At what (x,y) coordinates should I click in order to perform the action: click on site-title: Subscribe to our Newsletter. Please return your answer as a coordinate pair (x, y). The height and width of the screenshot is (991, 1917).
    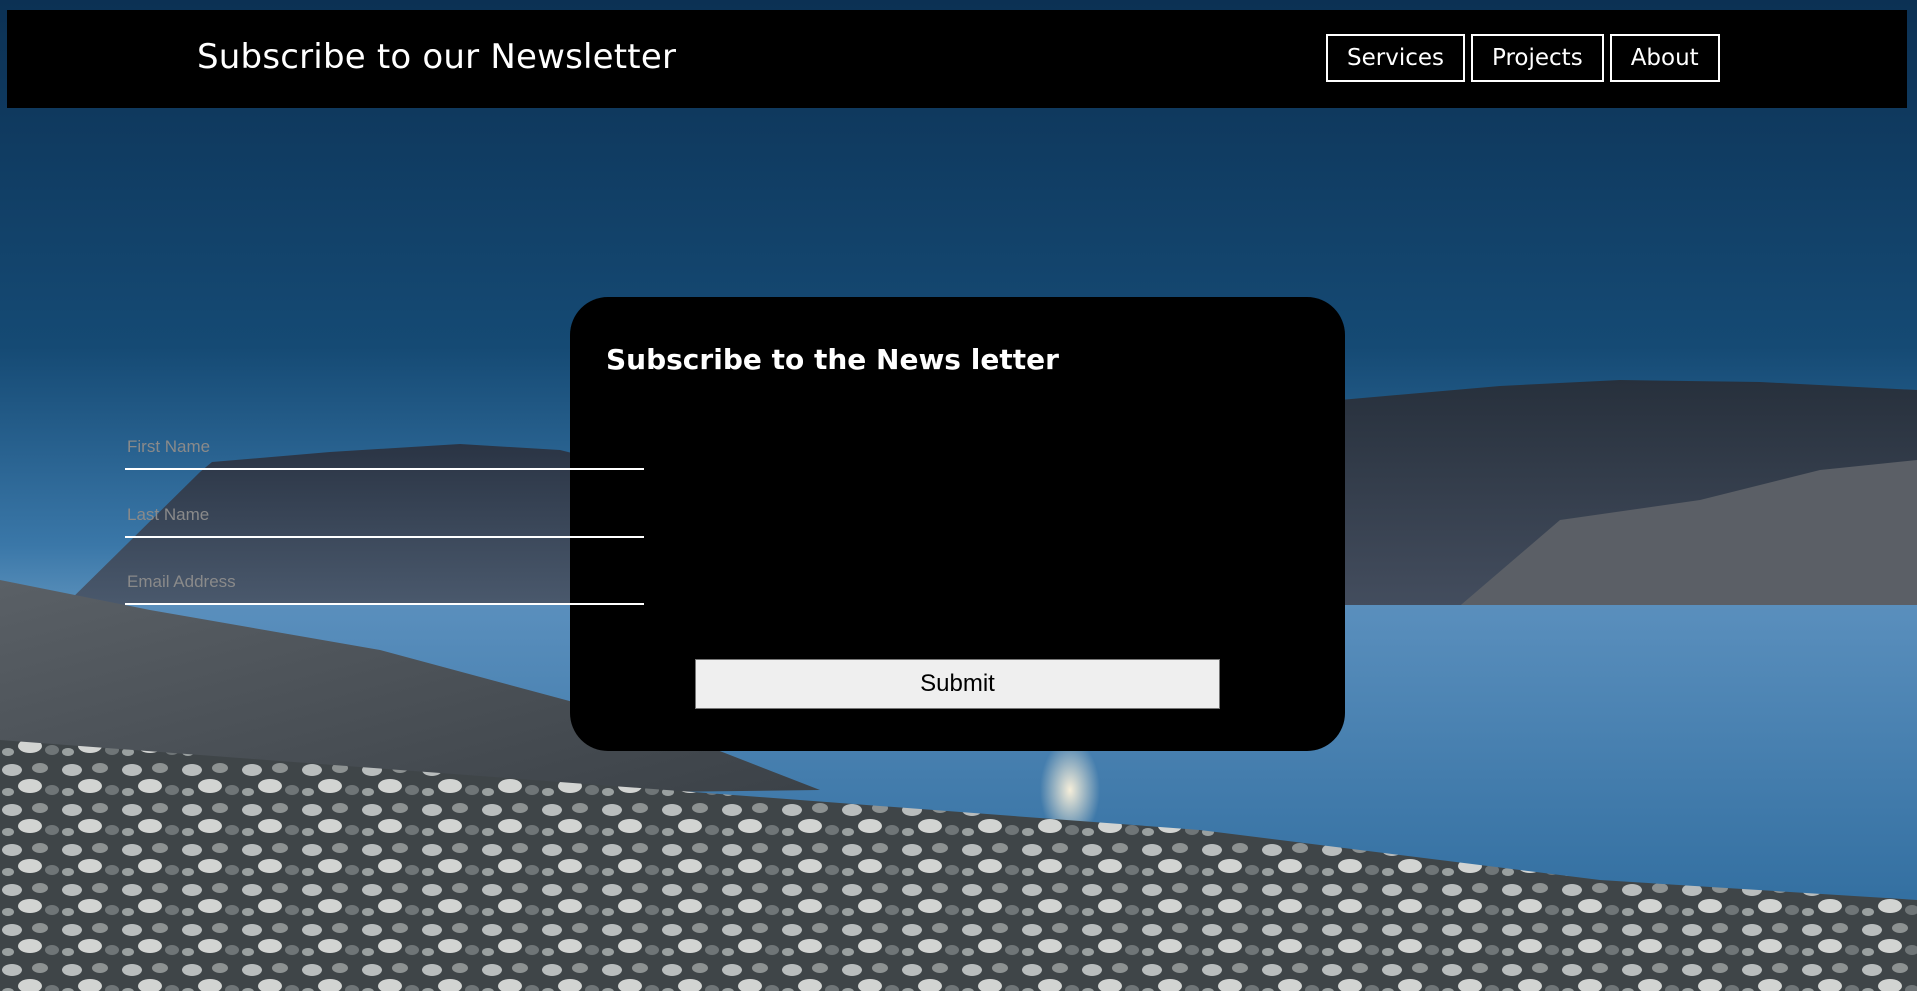
    Looking at the image, I should click on (437, 57).